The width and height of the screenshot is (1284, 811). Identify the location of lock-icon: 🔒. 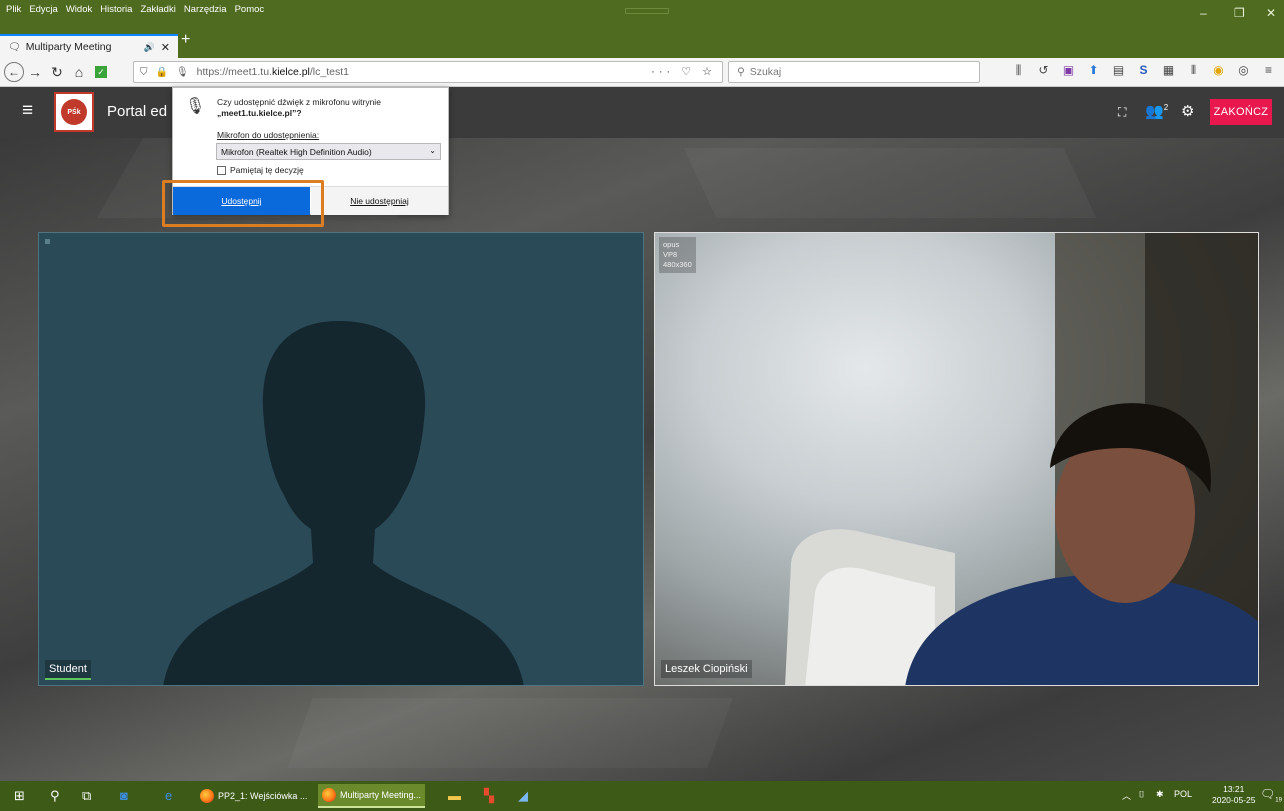
(162, 72).